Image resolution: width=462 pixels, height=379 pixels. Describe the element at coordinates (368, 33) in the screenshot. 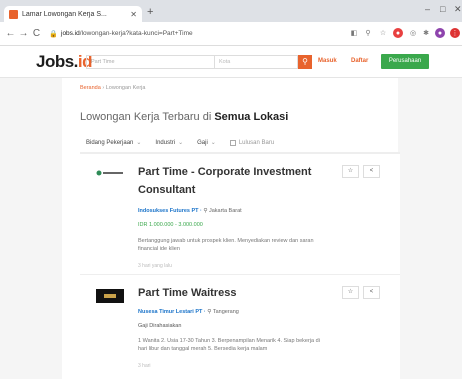

I see `zoom-icon: ⚲` at that location.